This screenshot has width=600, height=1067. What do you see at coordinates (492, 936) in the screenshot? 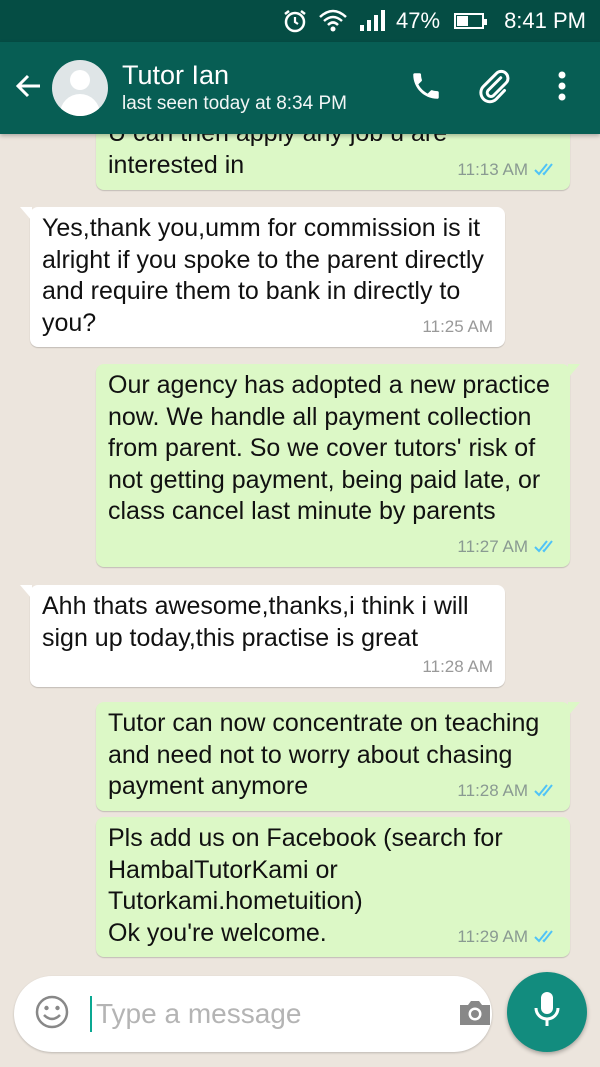
I see `message-time: 11:29 AM` at bounding box center [492, 936].